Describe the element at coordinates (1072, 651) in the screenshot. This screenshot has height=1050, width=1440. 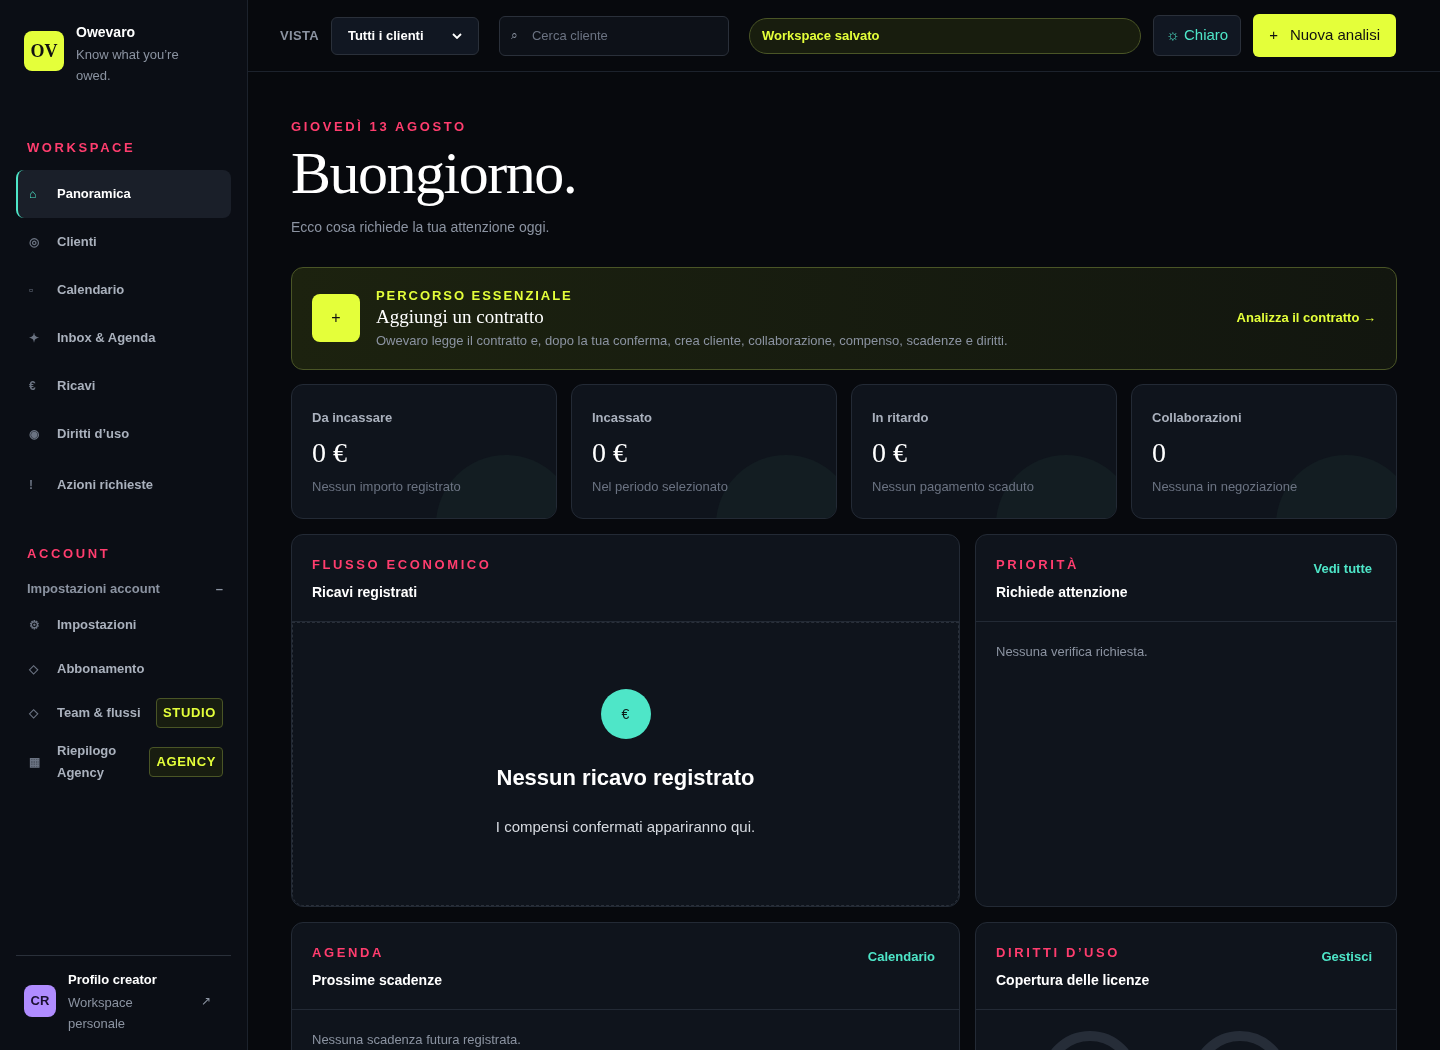
I see `empty-message: Nessuna verifica richiesta.` at that location.